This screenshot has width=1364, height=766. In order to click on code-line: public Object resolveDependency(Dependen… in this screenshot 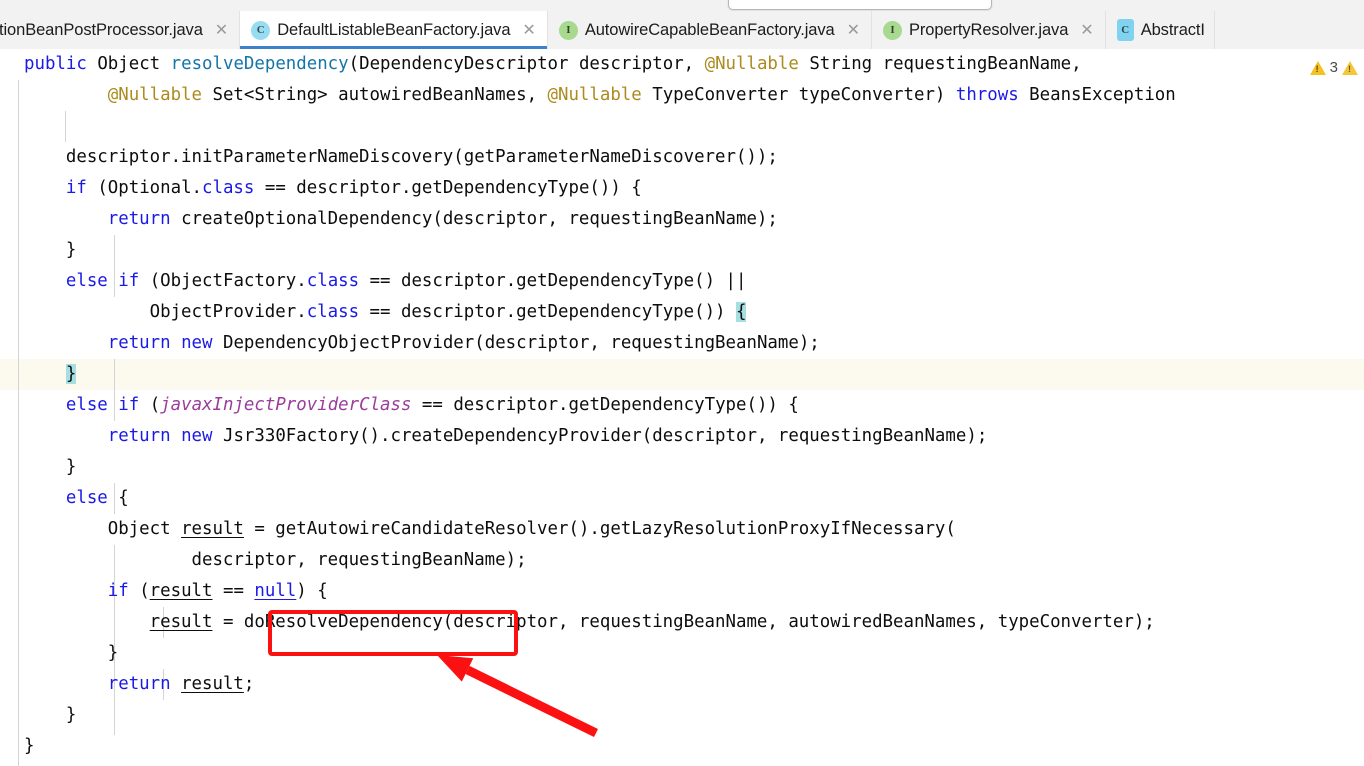, I will do `click(553, 64)`.